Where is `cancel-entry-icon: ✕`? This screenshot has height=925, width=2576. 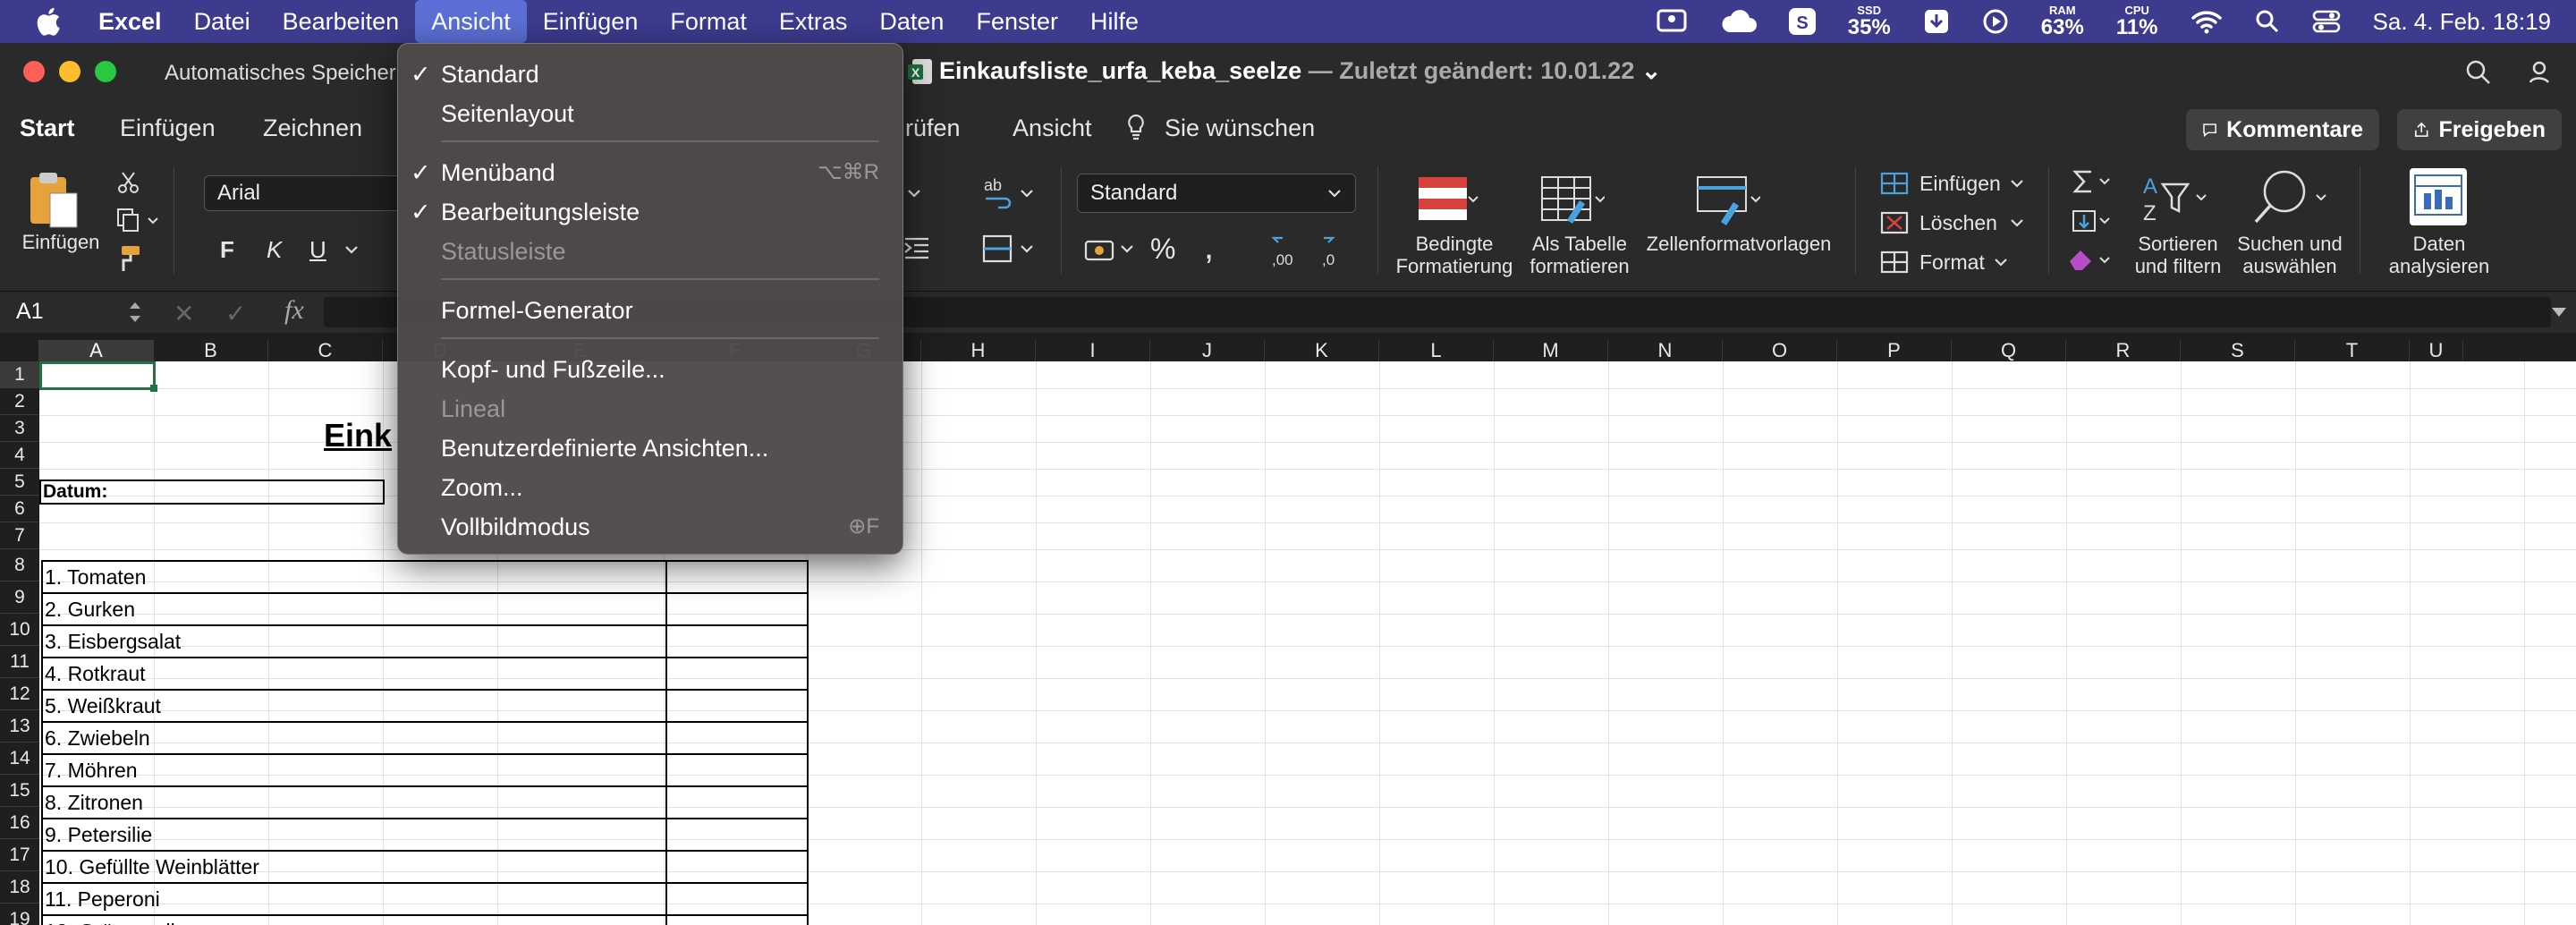
cancel-entry-icon: ✕ is located at coordinates (184, 313).